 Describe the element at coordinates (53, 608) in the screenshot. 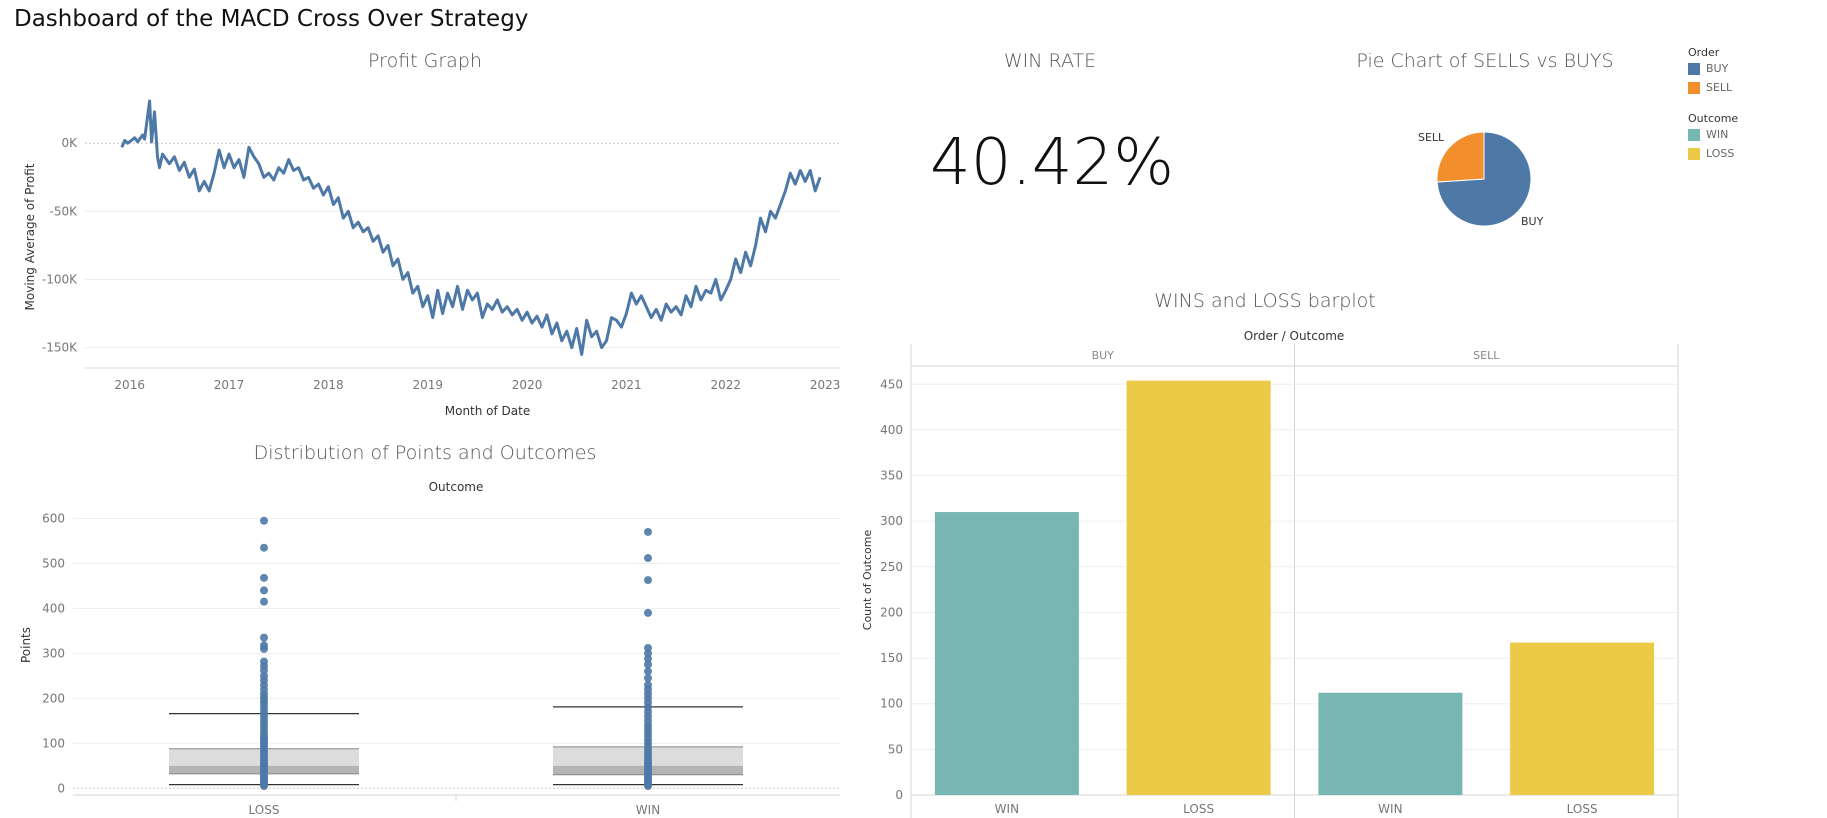

I see `box-y-tick-label: 400` at that location.